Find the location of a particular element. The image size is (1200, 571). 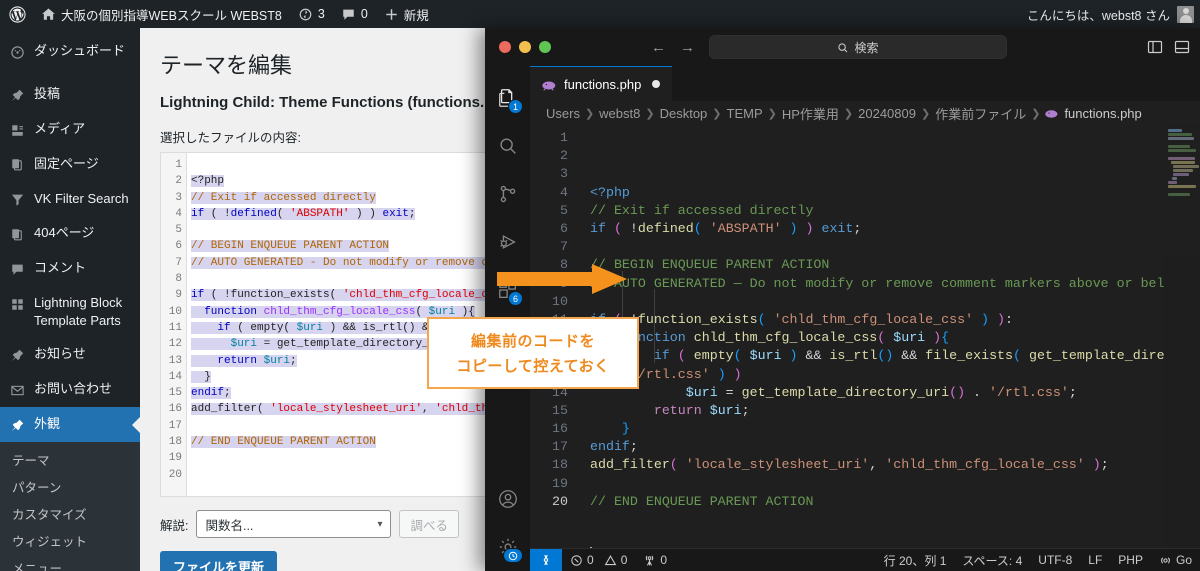

vscode-status-bar: 0 0 0 行 20、列 1 スペース: 4 UTF-8 LF PHP Go is located at coordinates (865, 559).